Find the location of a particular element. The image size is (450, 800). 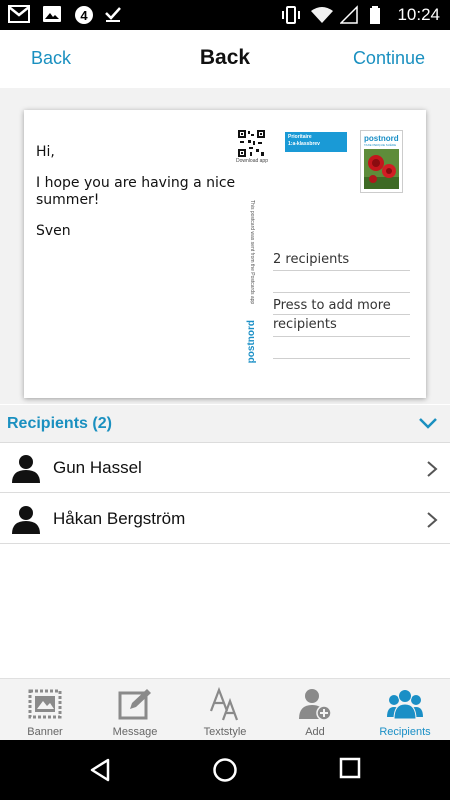

recipient-row: Gun Hassel is located at coordinates (225, 468).